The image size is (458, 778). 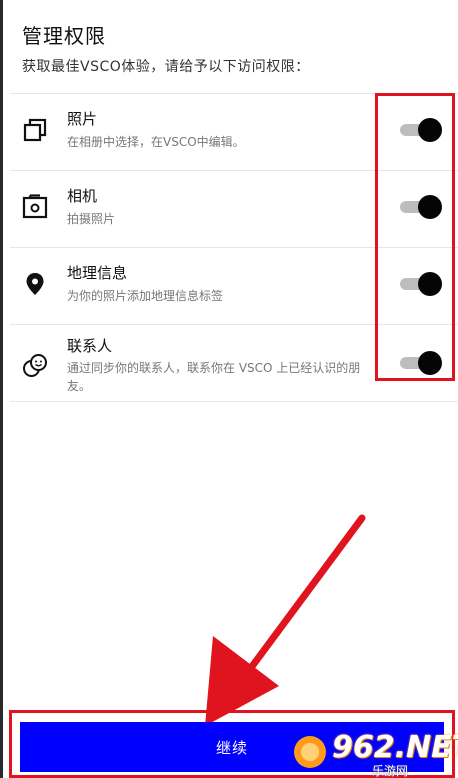 What do you see at coordinates (90, 346) in the screenshot?
I see `permission-title: 联系人` at bounding box center [90, 346].